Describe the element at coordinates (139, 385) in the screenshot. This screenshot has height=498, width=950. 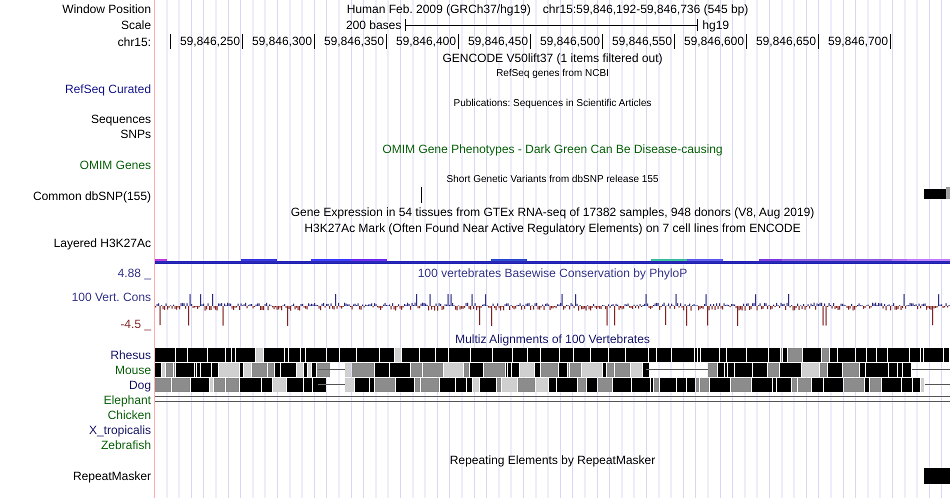
I see `track-label: Dog` at that location.